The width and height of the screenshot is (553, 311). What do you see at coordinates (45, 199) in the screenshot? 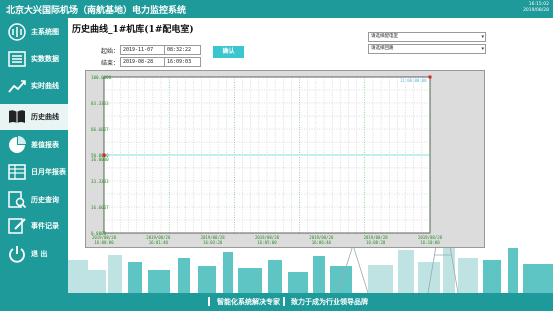
I see `nav-label: 历史查询` at bounding box center [45, 199].